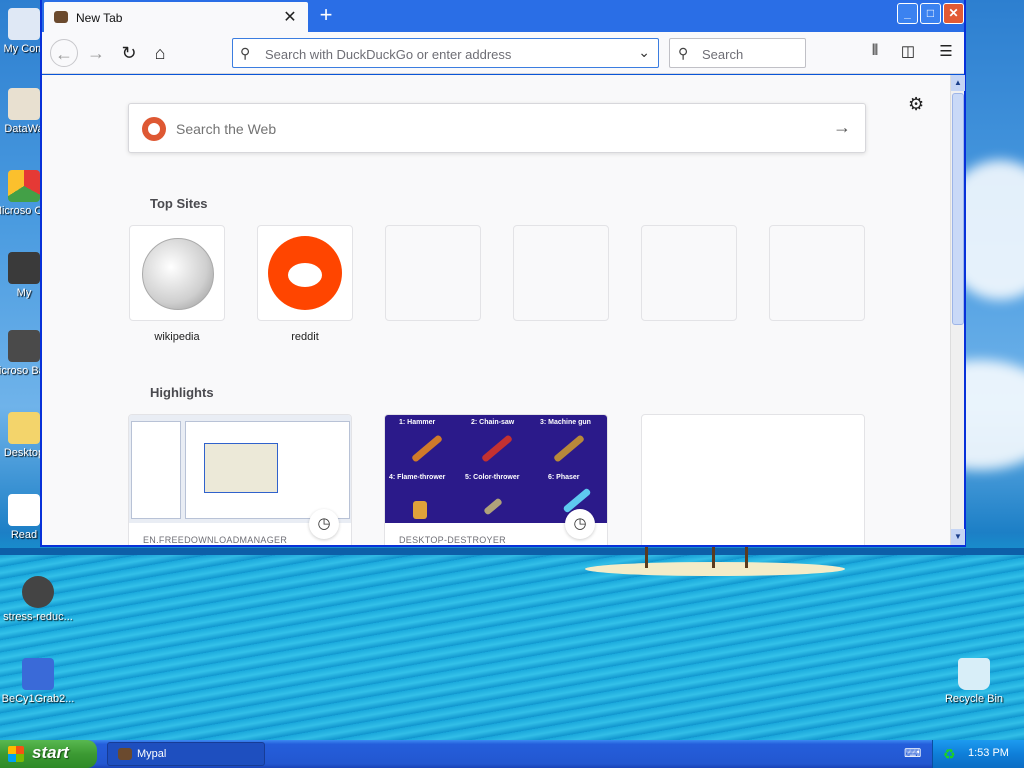 The image size is (1024, 768). I want to click on home-button: ⌂, so click(160, 53).